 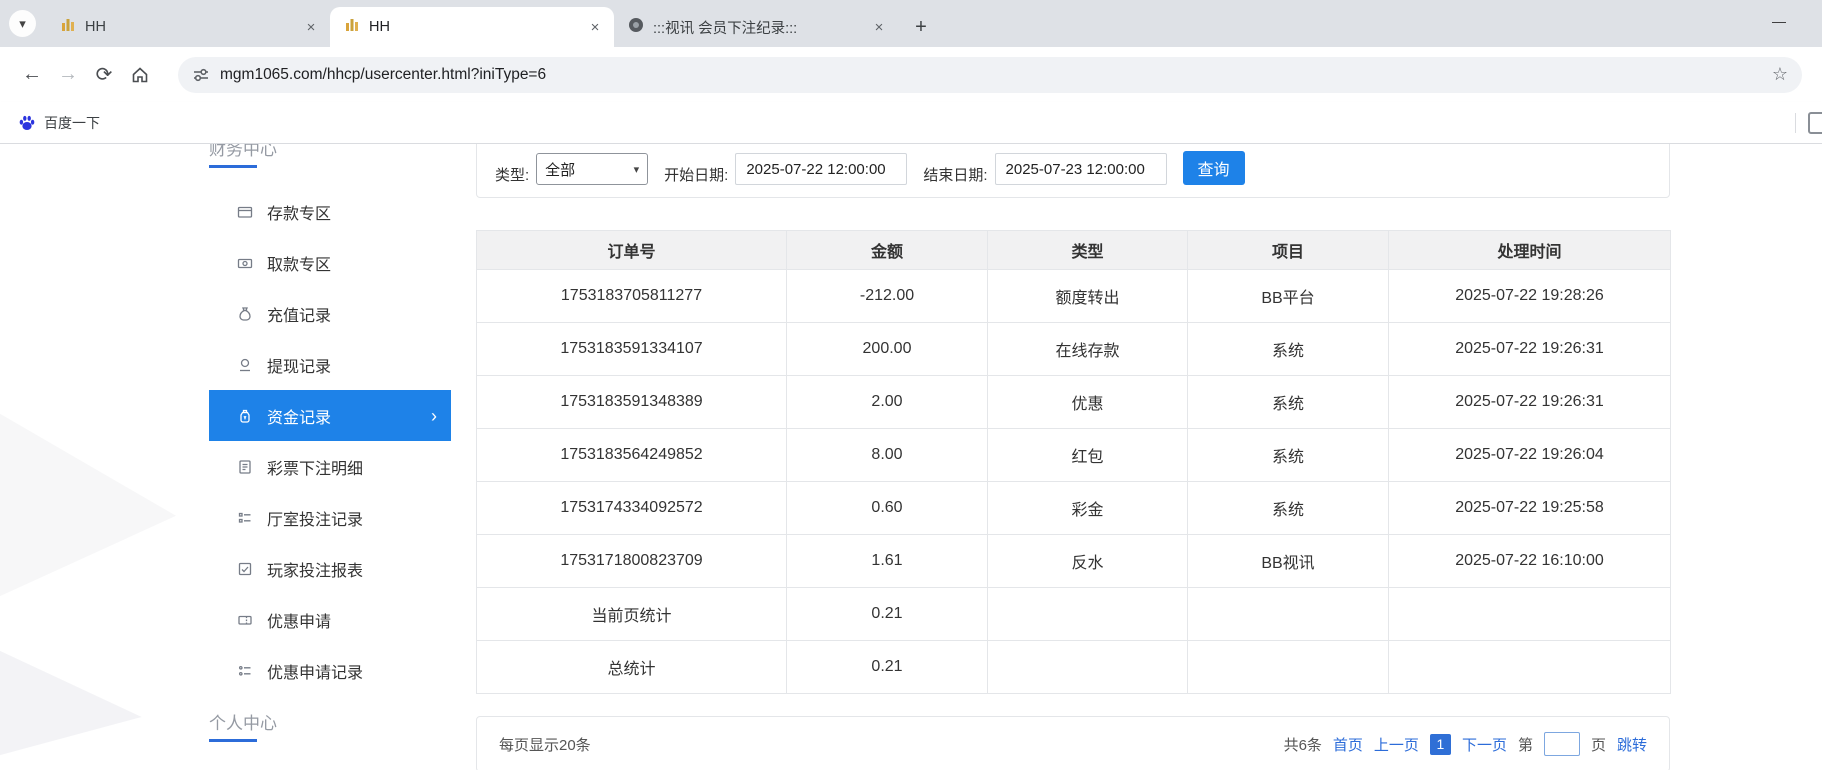 I want to click on tab-search-button: ▾, so click(x=22, y=23).